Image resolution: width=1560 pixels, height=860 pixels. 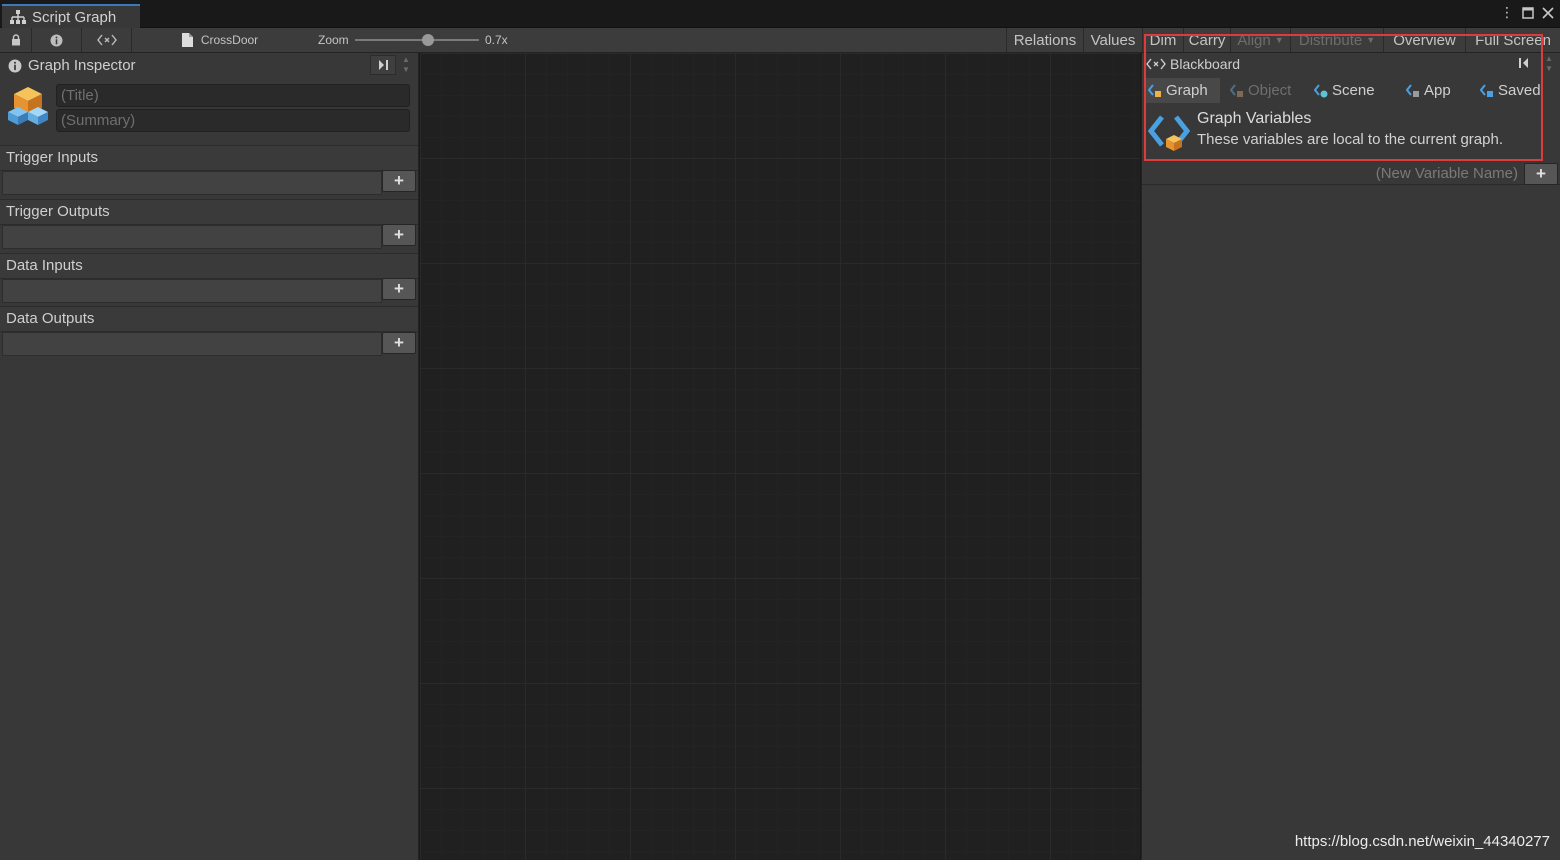 What do you see at coordinates (209, 319) in the screenshot?
I see `data-outputs-header: Data Outputs` at bounding box center [209, 319].